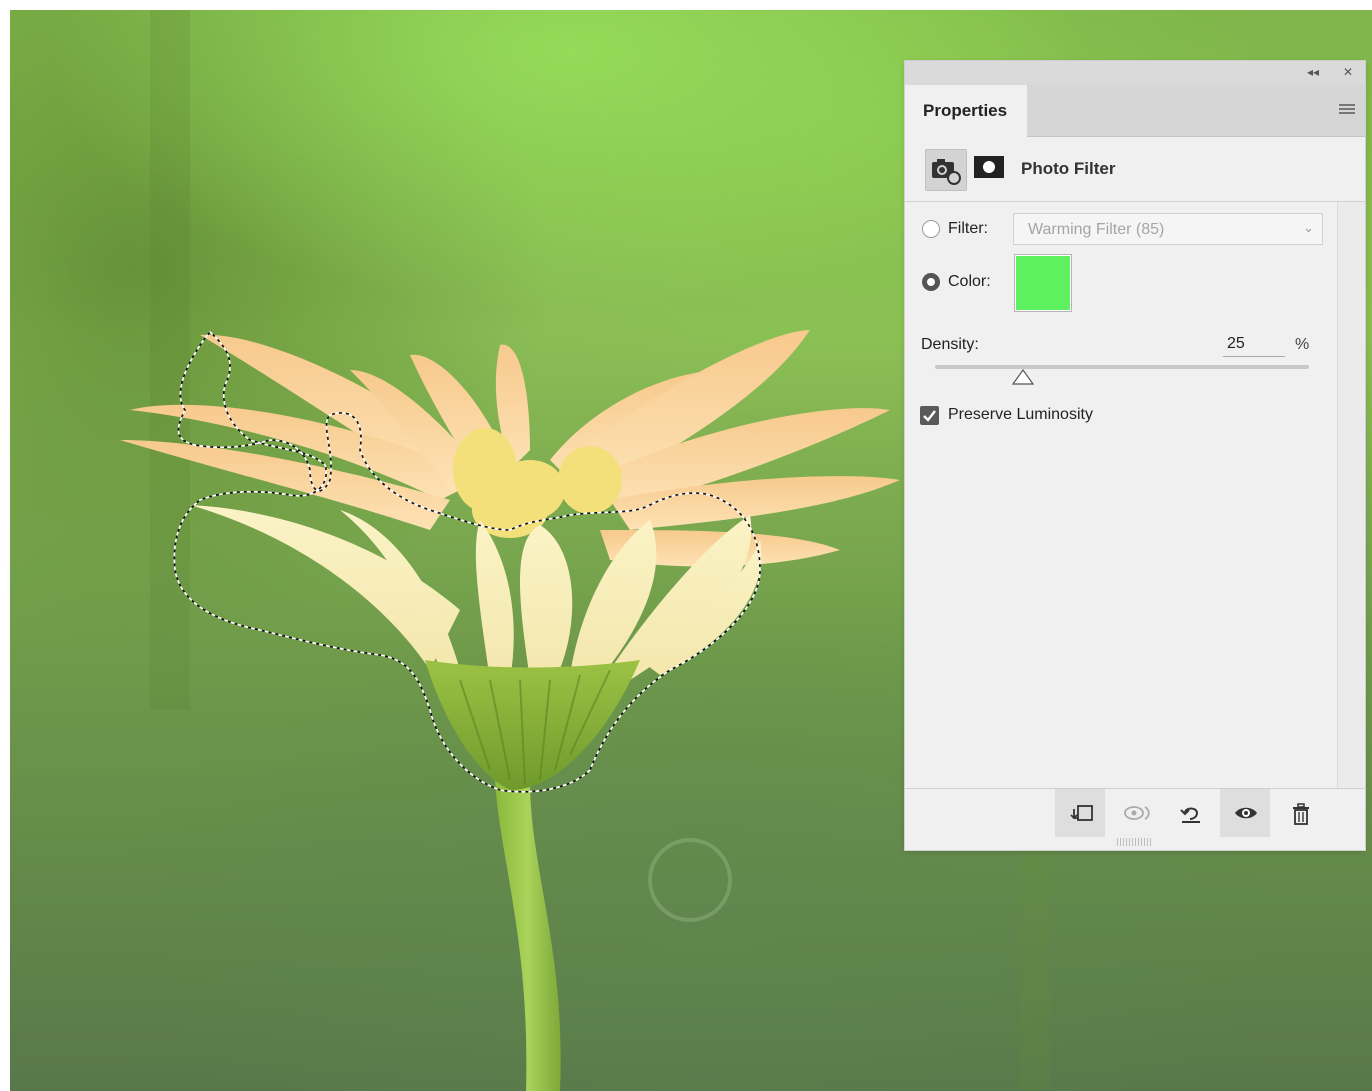 The height and width of the screenshot is (1091, 1372). I want to click on adjustment-title: Photo Filter, so click(1068, 168).